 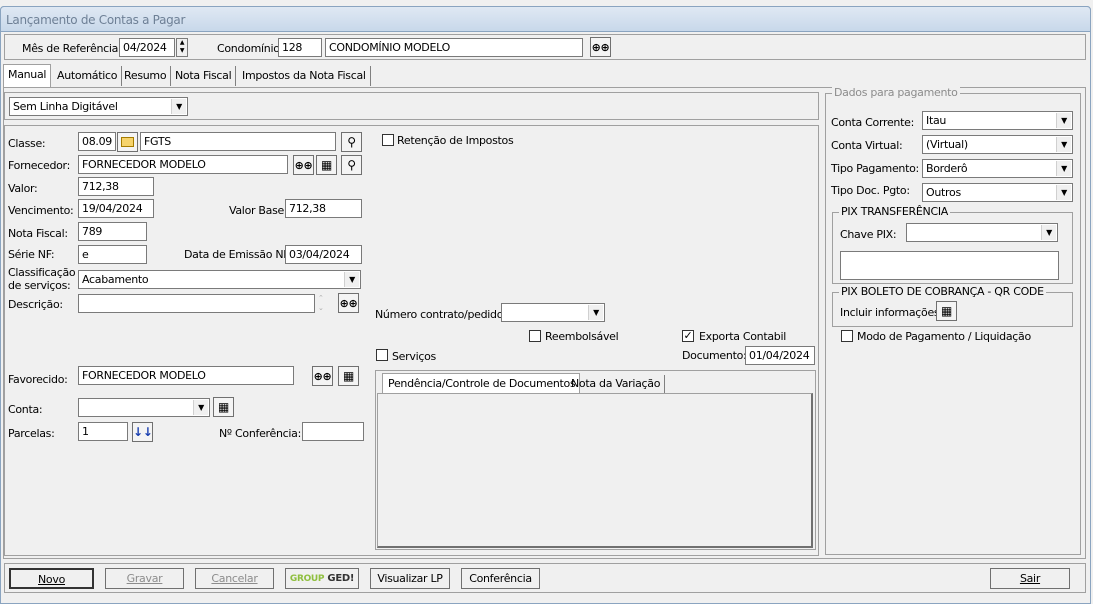 What do you see at coordinates (238, 141) in the screenshot?
I see `classe-name-input: FGTS` at bounding box center [238, 141].